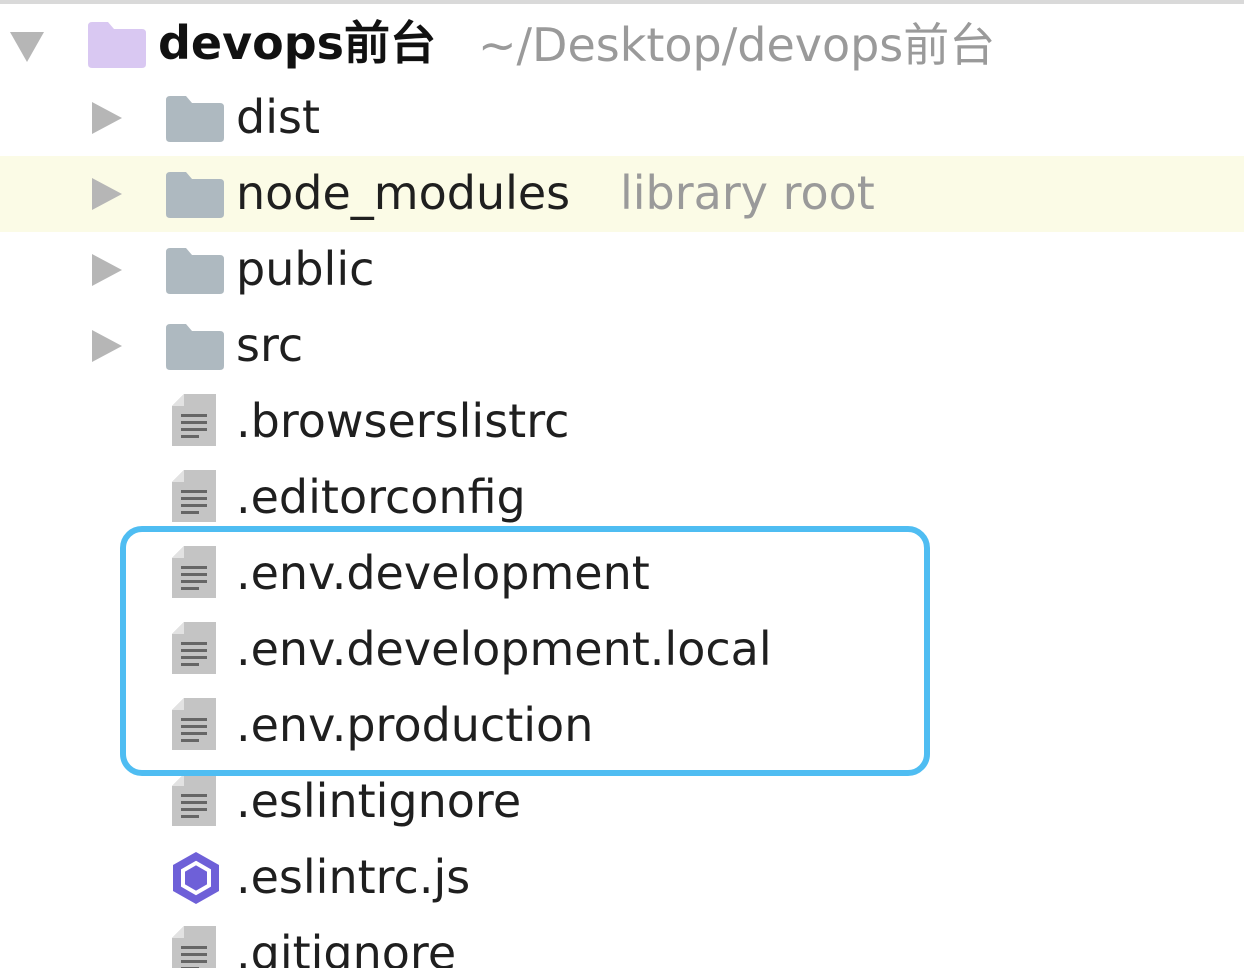 The height and width of the screenshot is (968, 1244). I want to click on tree-row-editorconfig: .editorconfig, so click(622, 498).